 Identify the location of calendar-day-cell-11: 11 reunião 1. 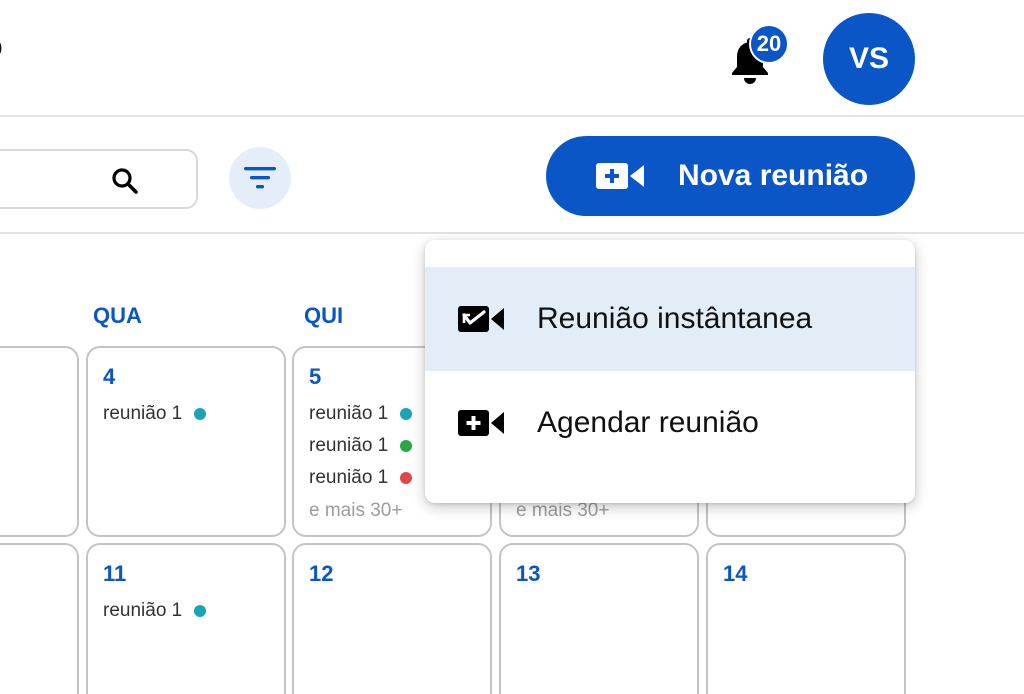
(186, 618).